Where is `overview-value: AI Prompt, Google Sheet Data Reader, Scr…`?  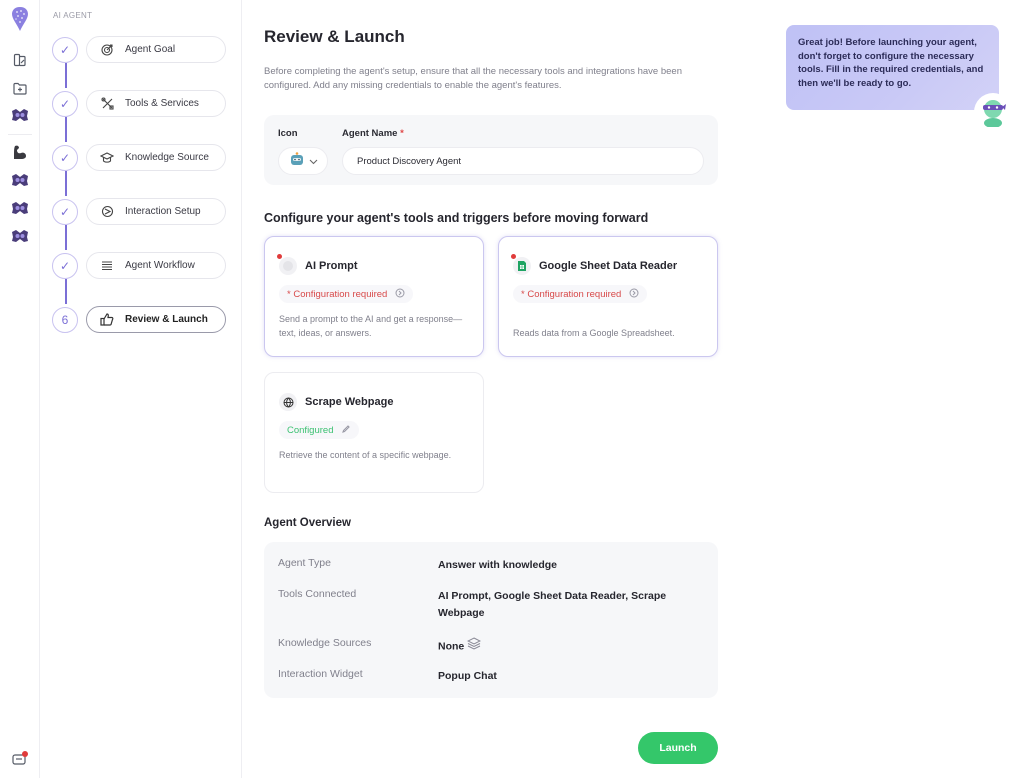
overview-value: AI Prompt, Google Sheet Data Reader, Scr… is located at coordinates (552, 604).